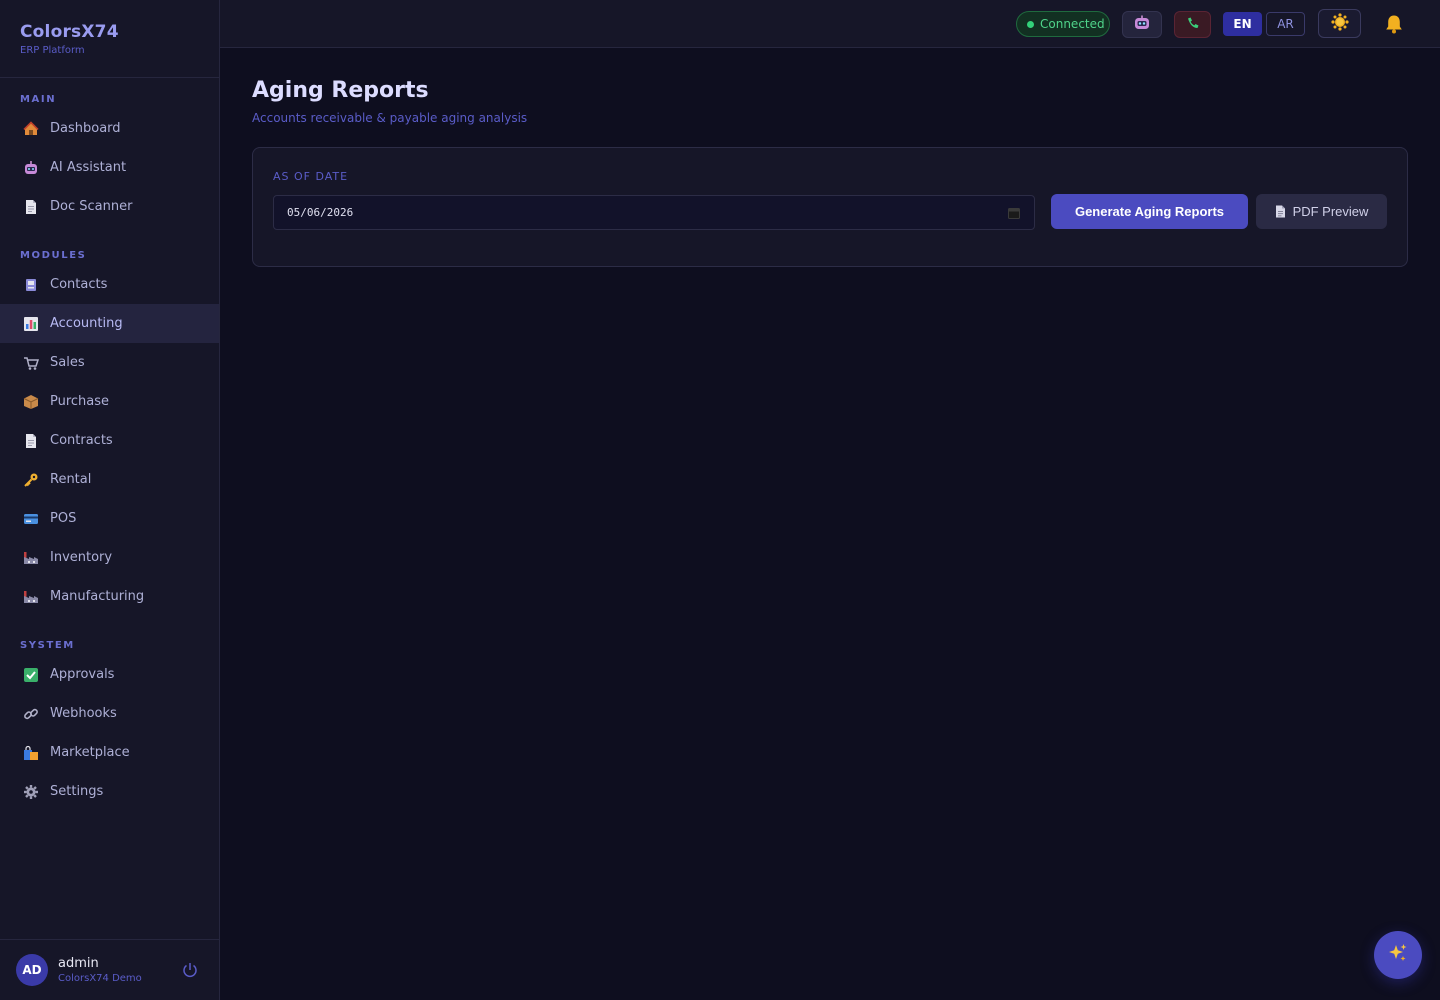 This screenshot has height=1000, width=1440. Describe the element at coordinates (80, 401) in the screenshot. I see `sidebar-item-label: Purchase` at that location.